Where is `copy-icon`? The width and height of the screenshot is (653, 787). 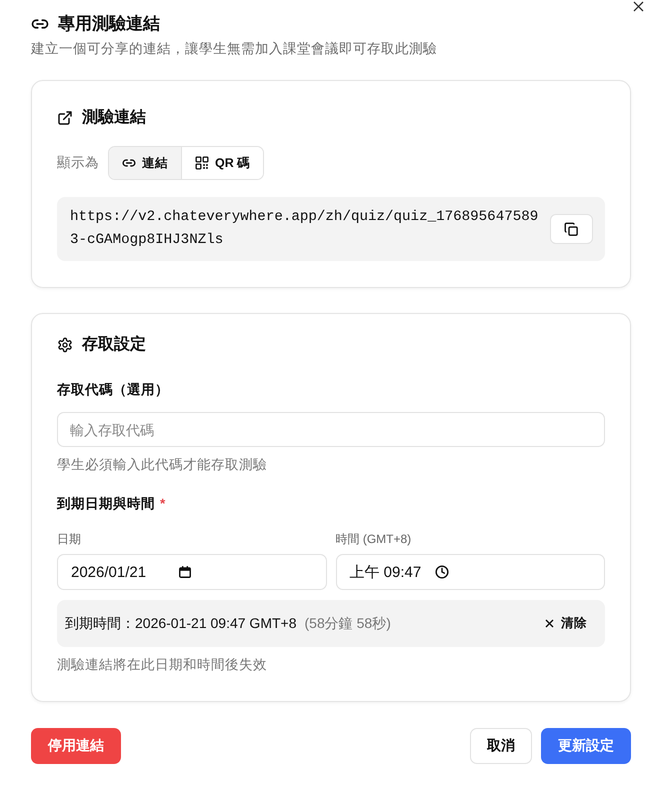
copy-icon is located at coordinates (571, 229).